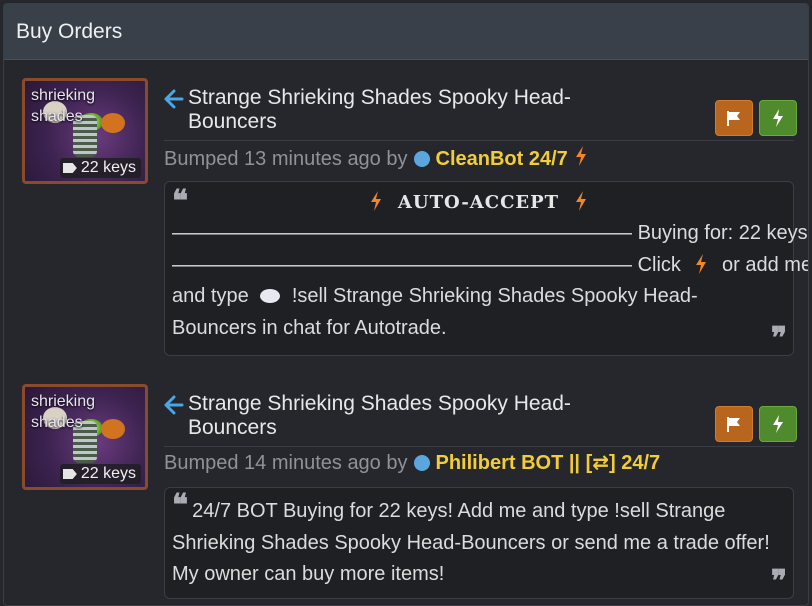 The width and height of the screenshot is (812, 606). I want to click on panel-title: Buy Orders, so click(69, 31).